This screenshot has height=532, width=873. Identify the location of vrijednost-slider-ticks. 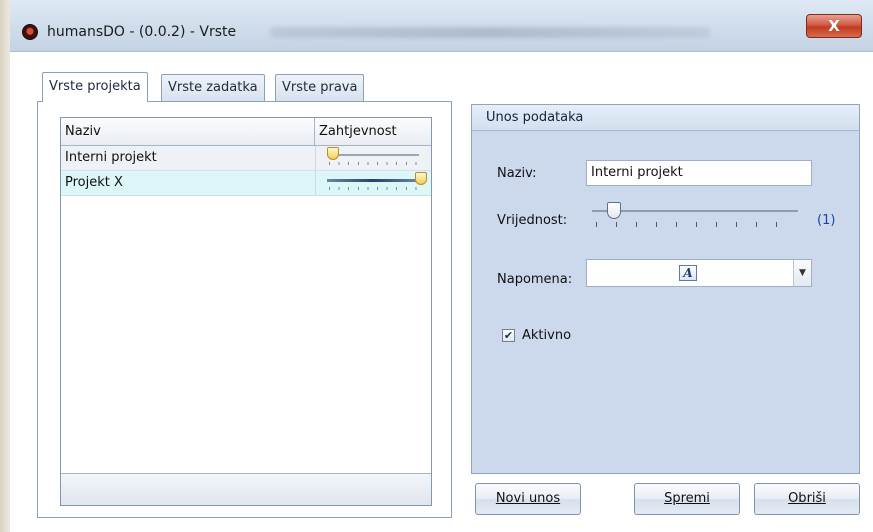
(696, 224).